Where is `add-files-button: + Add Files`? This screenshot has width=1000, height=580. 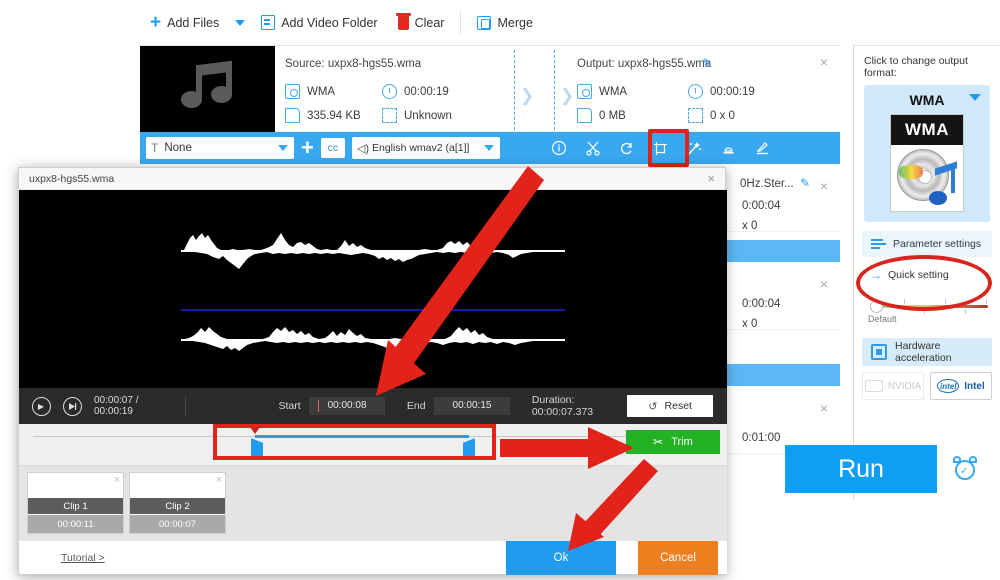 add-files-button: + Add Files is located at coordinates (184, 22).